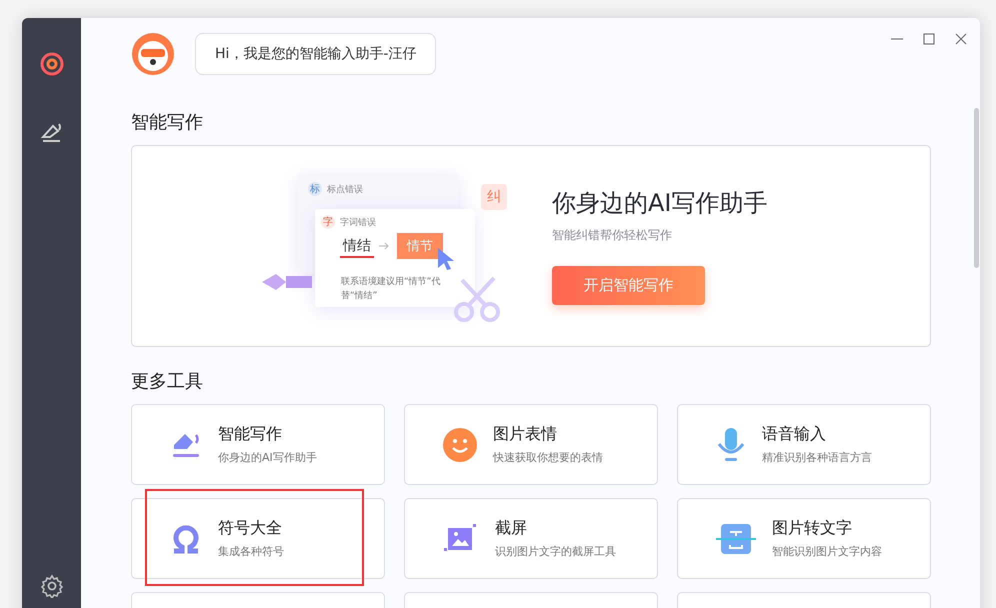  Describe the element at coordinates (52, 586) in the screenshot. I see `settings-icon` at that location.